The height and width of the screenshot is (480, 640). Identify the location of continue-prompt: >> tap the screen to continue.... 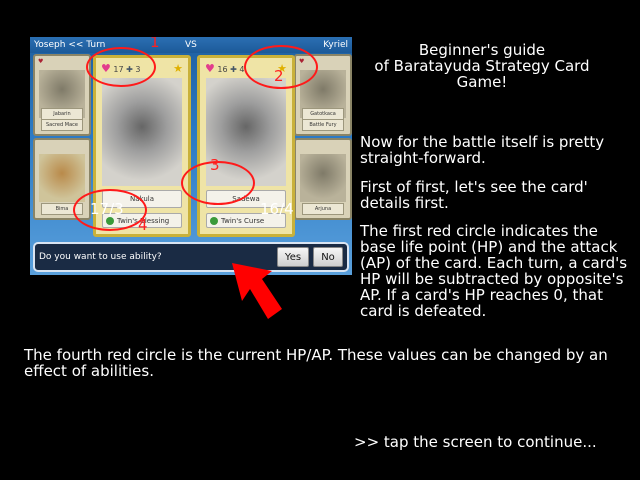
(475, 442).